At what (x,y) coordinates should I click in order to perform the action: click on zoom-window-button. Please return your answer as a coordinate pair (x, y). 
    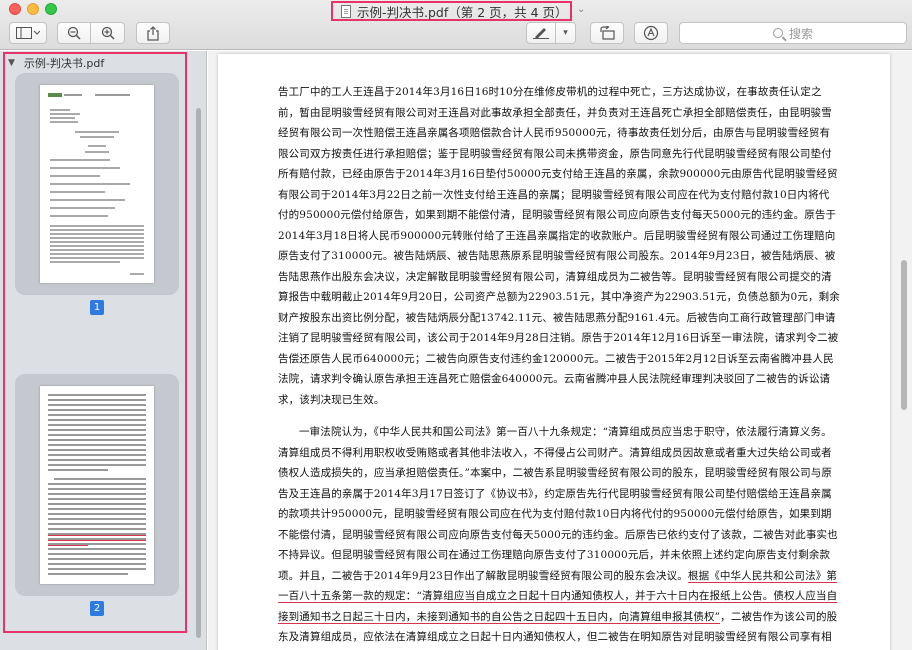
    Looking at the image, I should click on (51, 9).